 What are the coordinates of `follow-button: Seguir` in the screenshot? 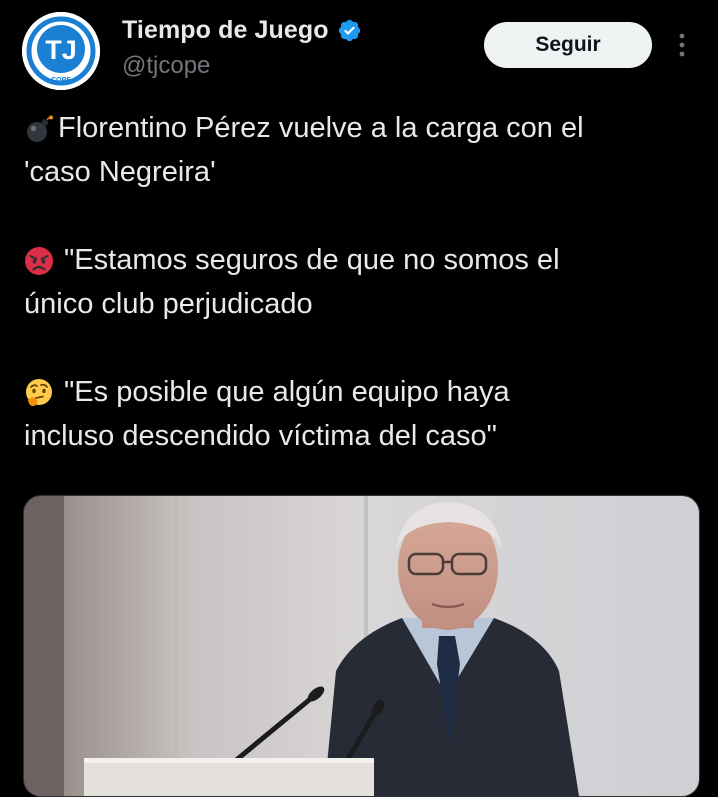 It's located at (568, 45).